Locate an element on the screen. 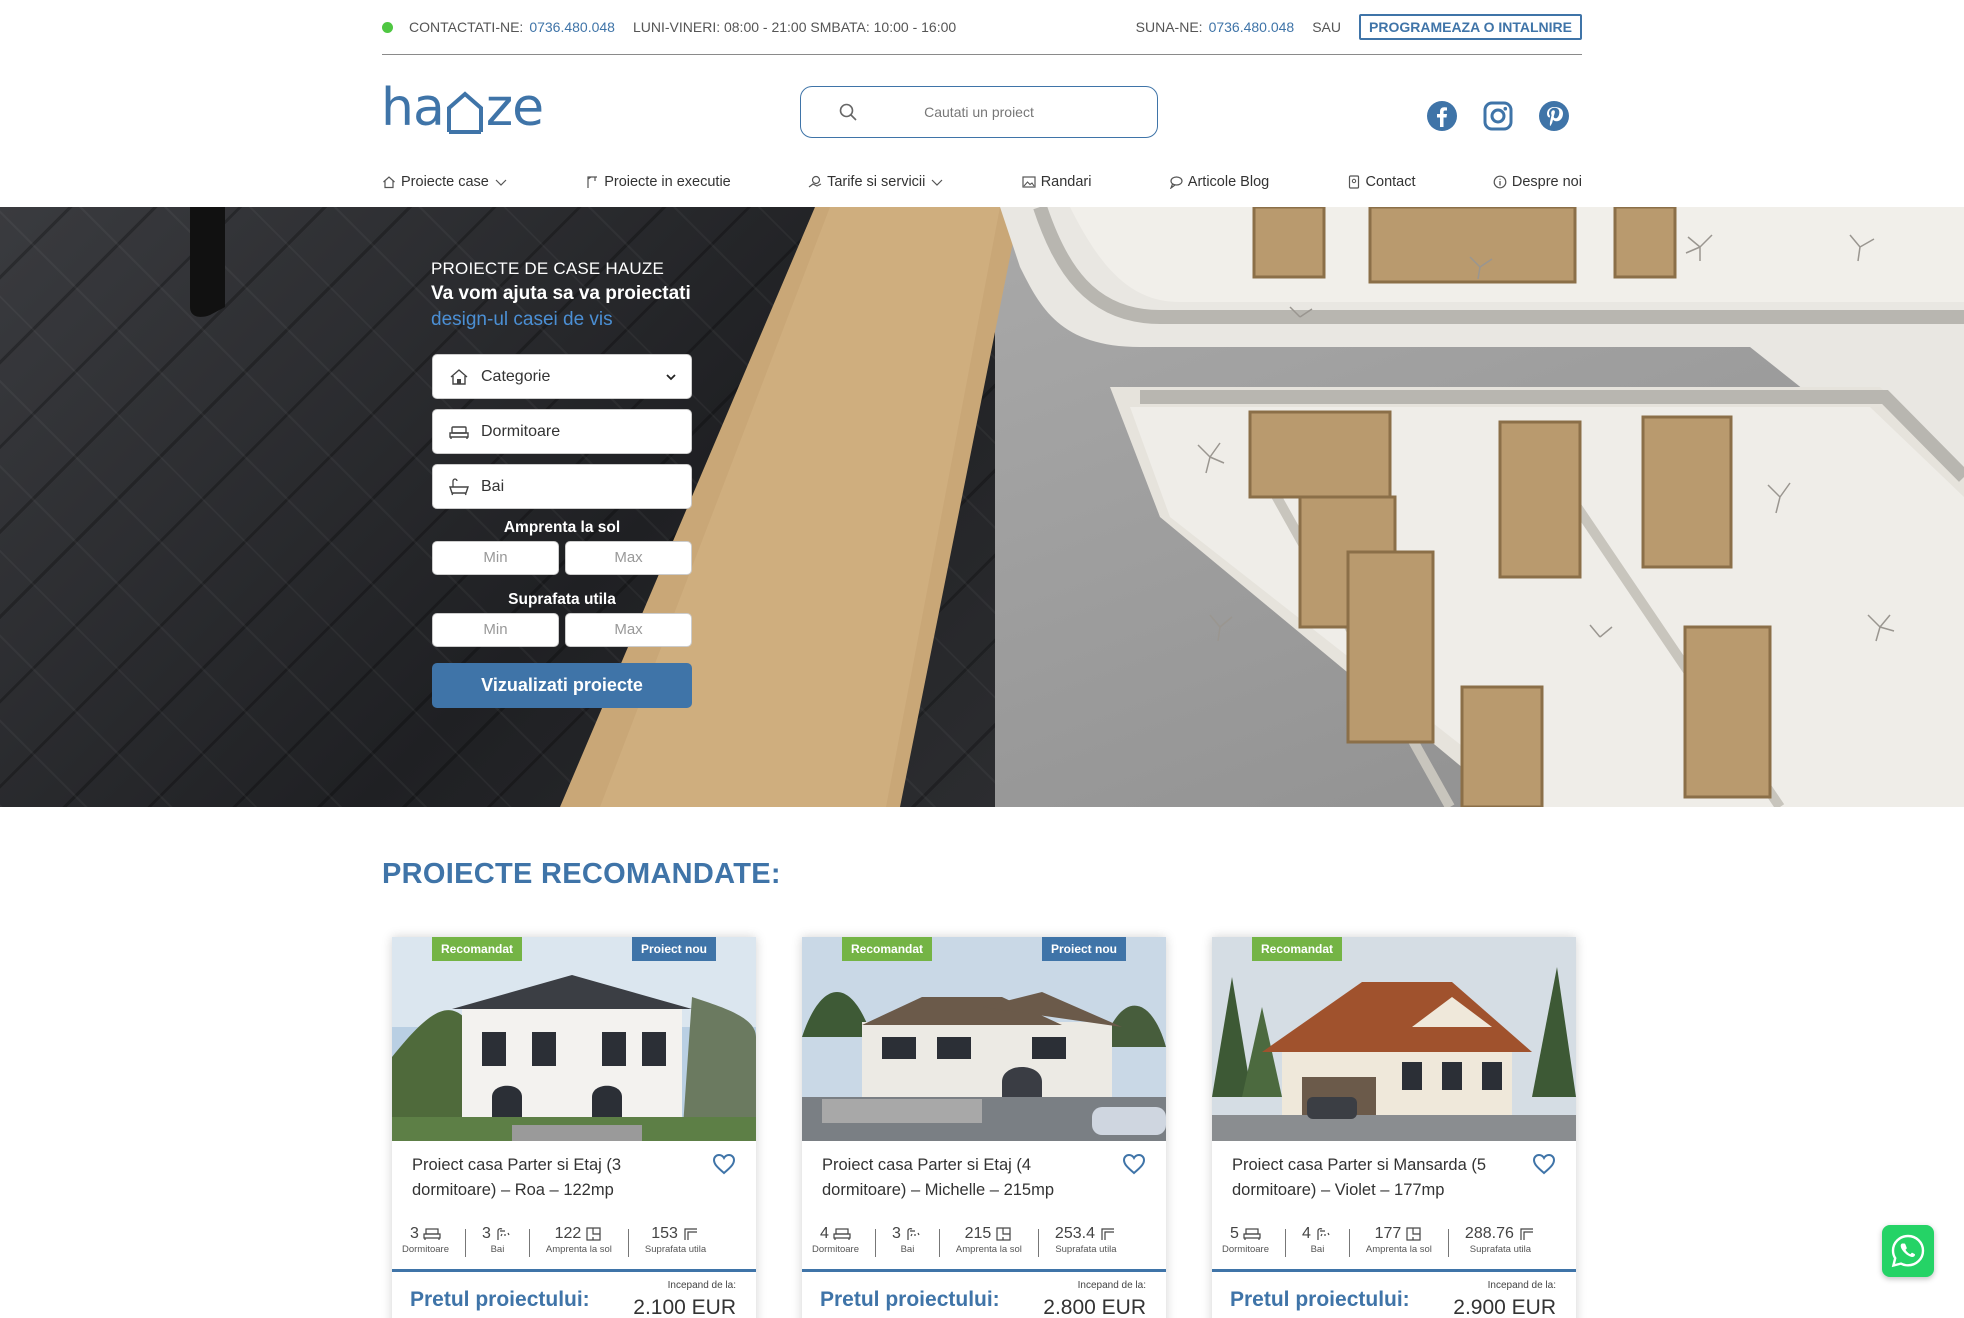 This screenshot has height=1318, width=1964. instagram-icon is located at coordinates (1498, 116).